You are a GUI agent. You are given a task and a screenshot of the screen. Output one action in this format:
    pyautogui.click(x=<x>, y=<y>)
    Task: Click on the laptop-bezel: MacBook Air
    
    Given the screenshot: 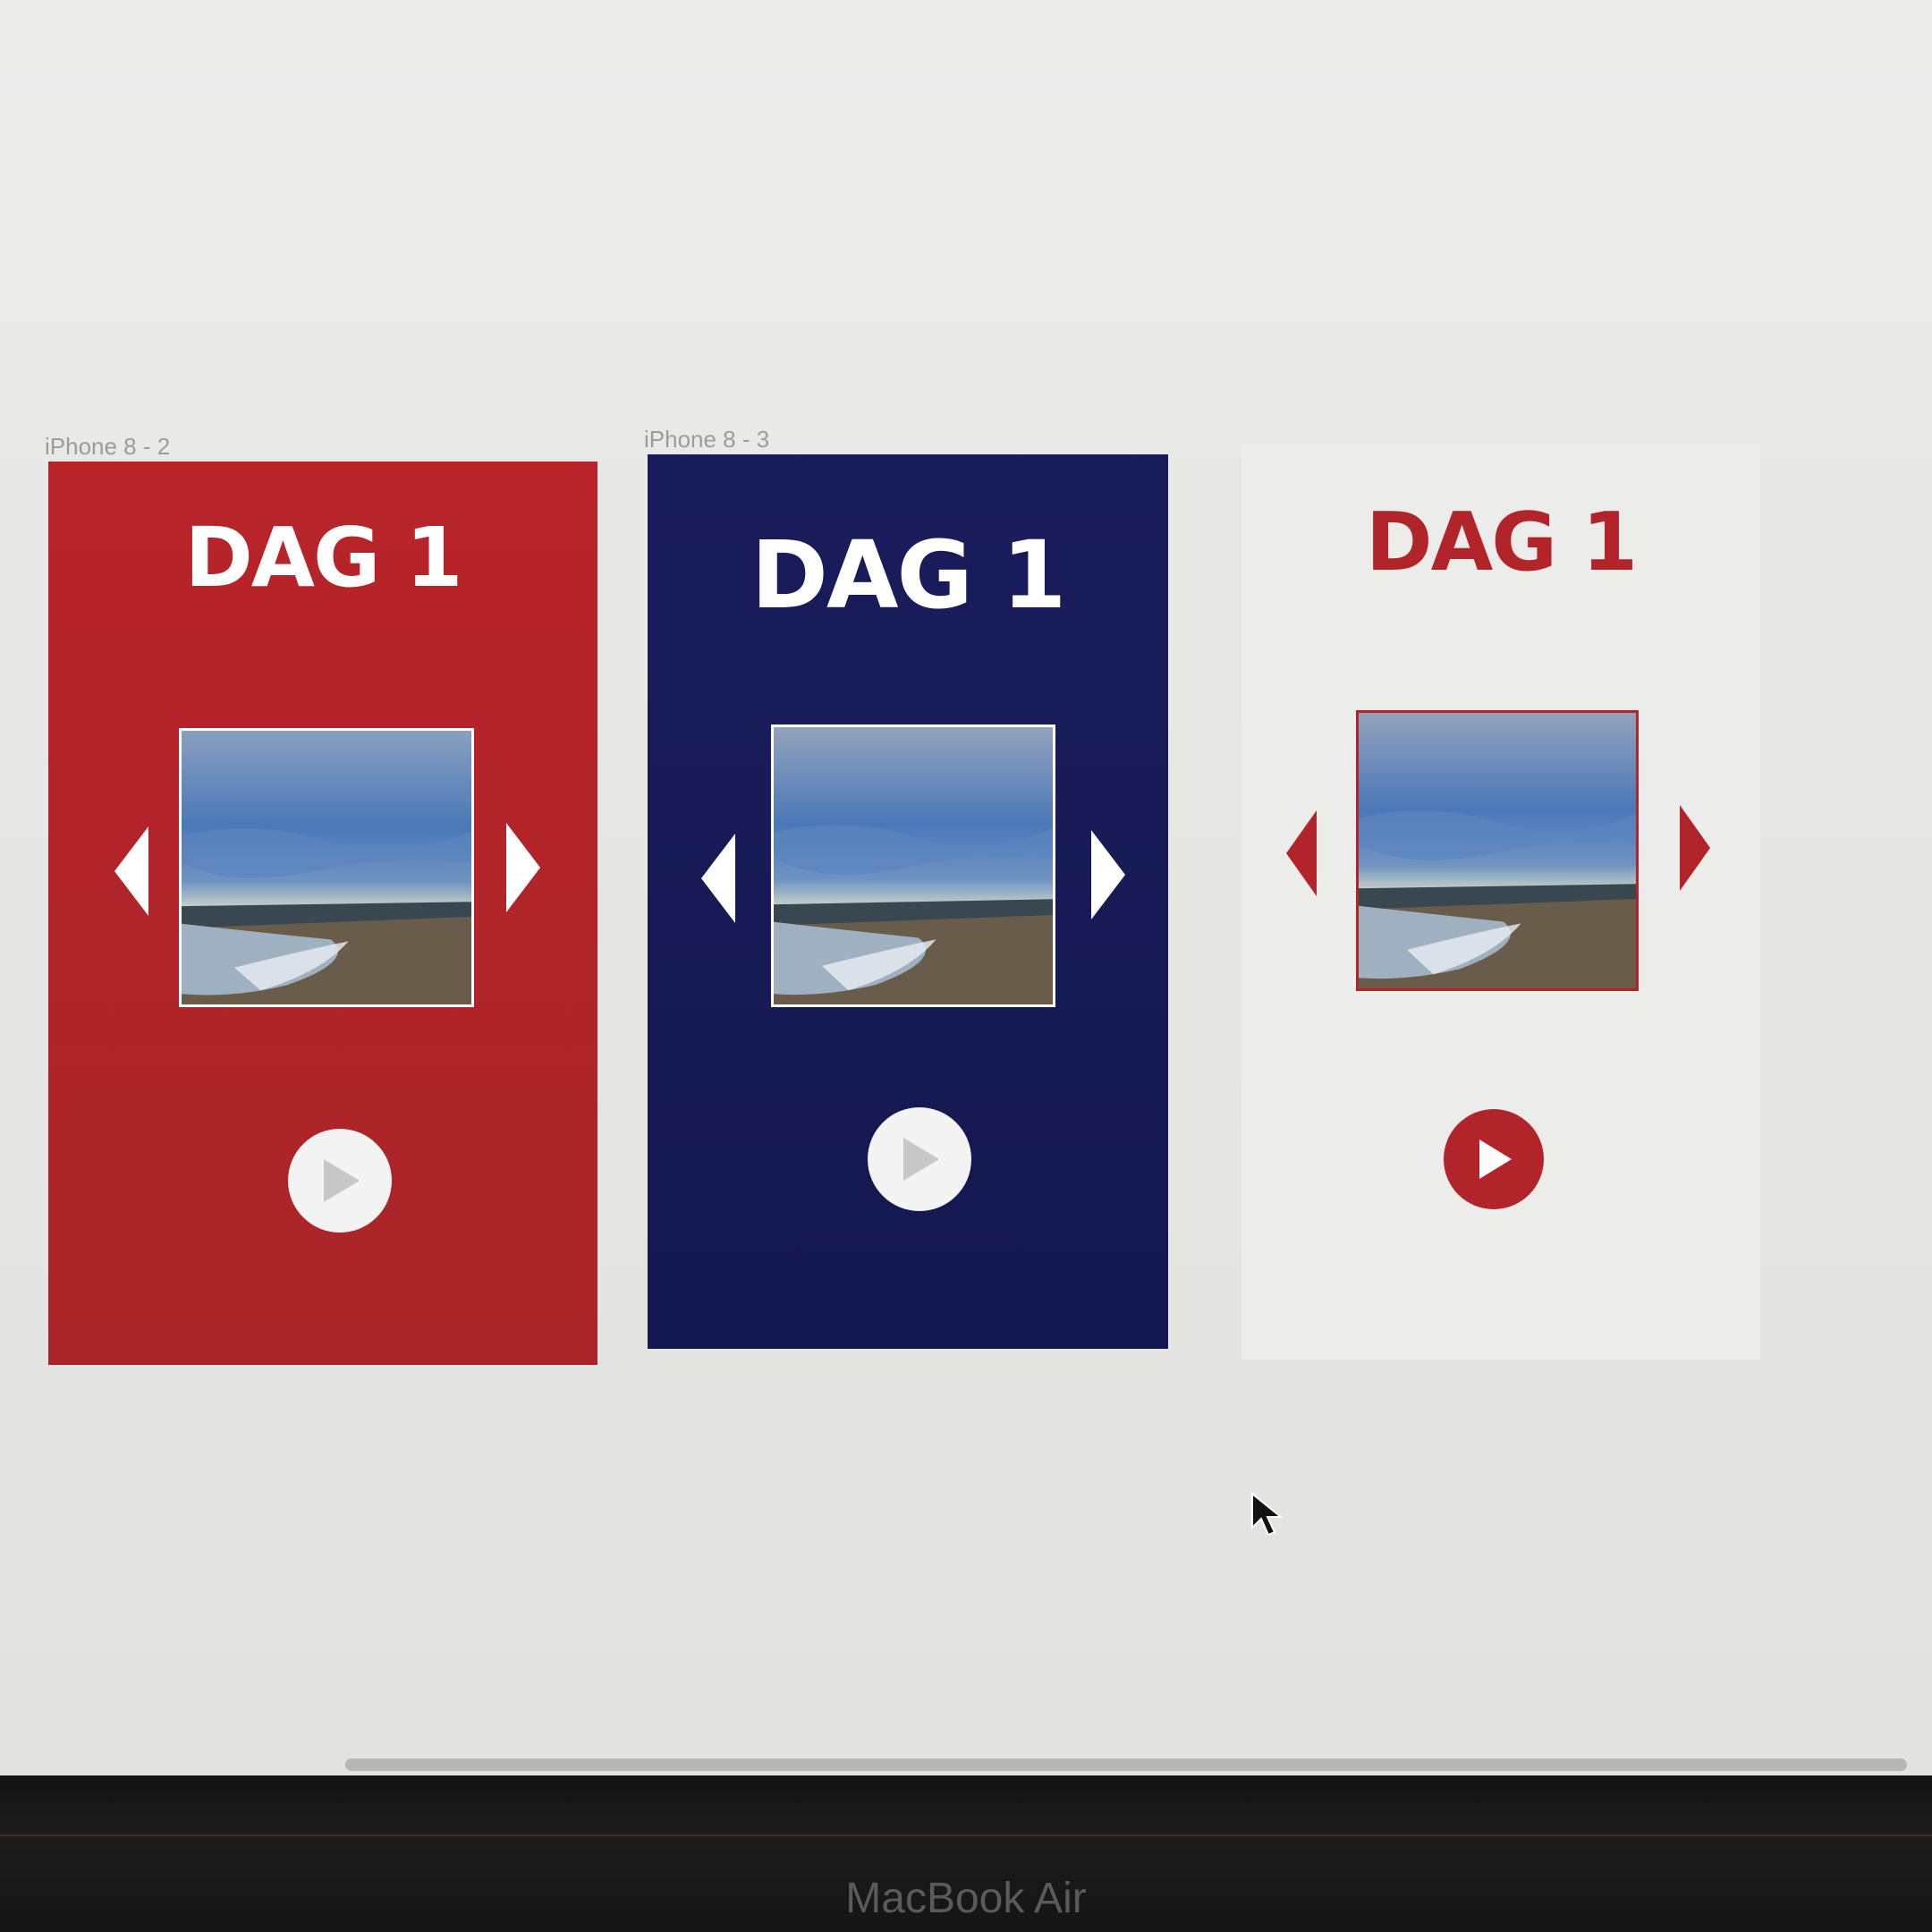 What is the action you would take?
    pyautogui.click(x=966, y=1853)
    